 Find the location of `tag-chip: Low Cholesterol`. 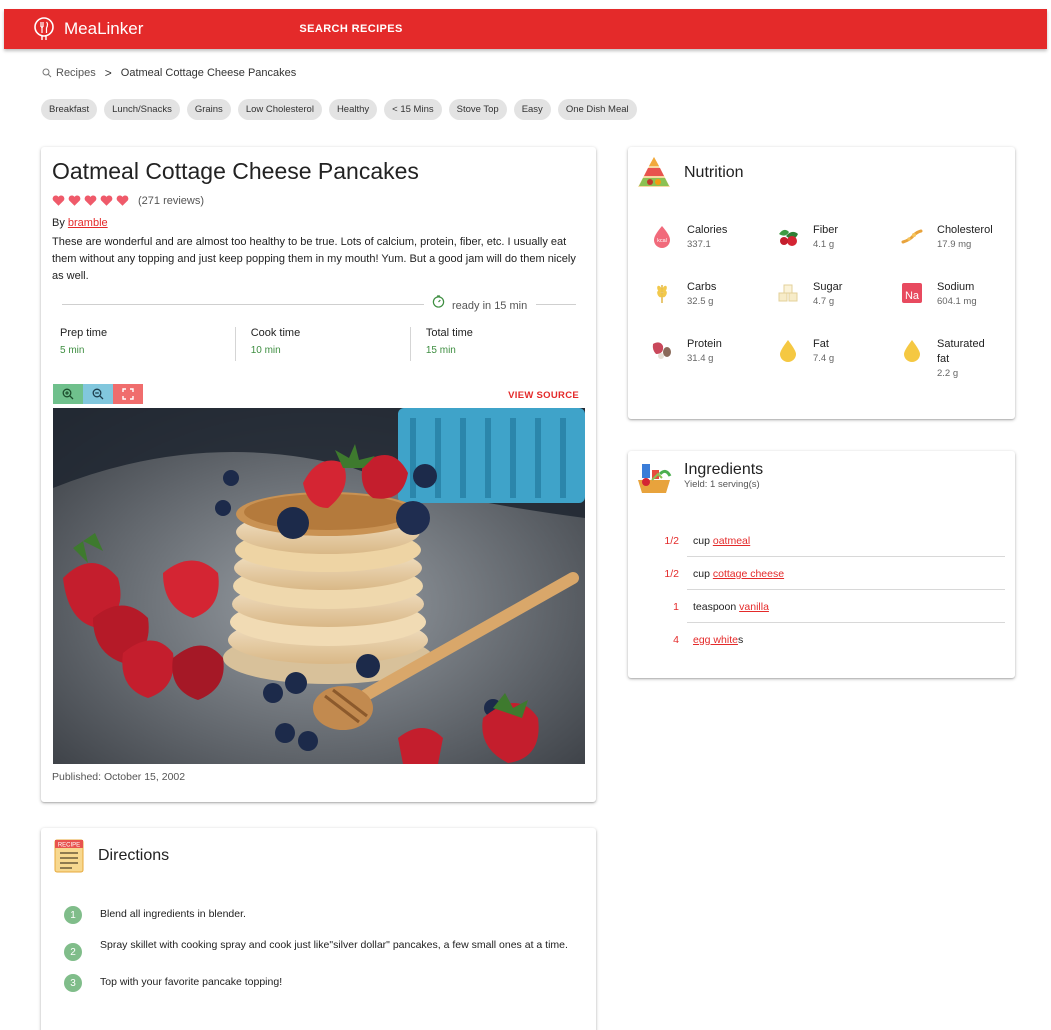

tag-chip: Low Cholesterol is located at coordinates (279, 109).